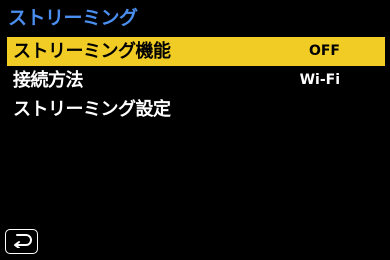  What do you see at coordinates (324, 51) in the screenshot?
I see `menu-item-value: OFF` at bounding box center [324, 51].